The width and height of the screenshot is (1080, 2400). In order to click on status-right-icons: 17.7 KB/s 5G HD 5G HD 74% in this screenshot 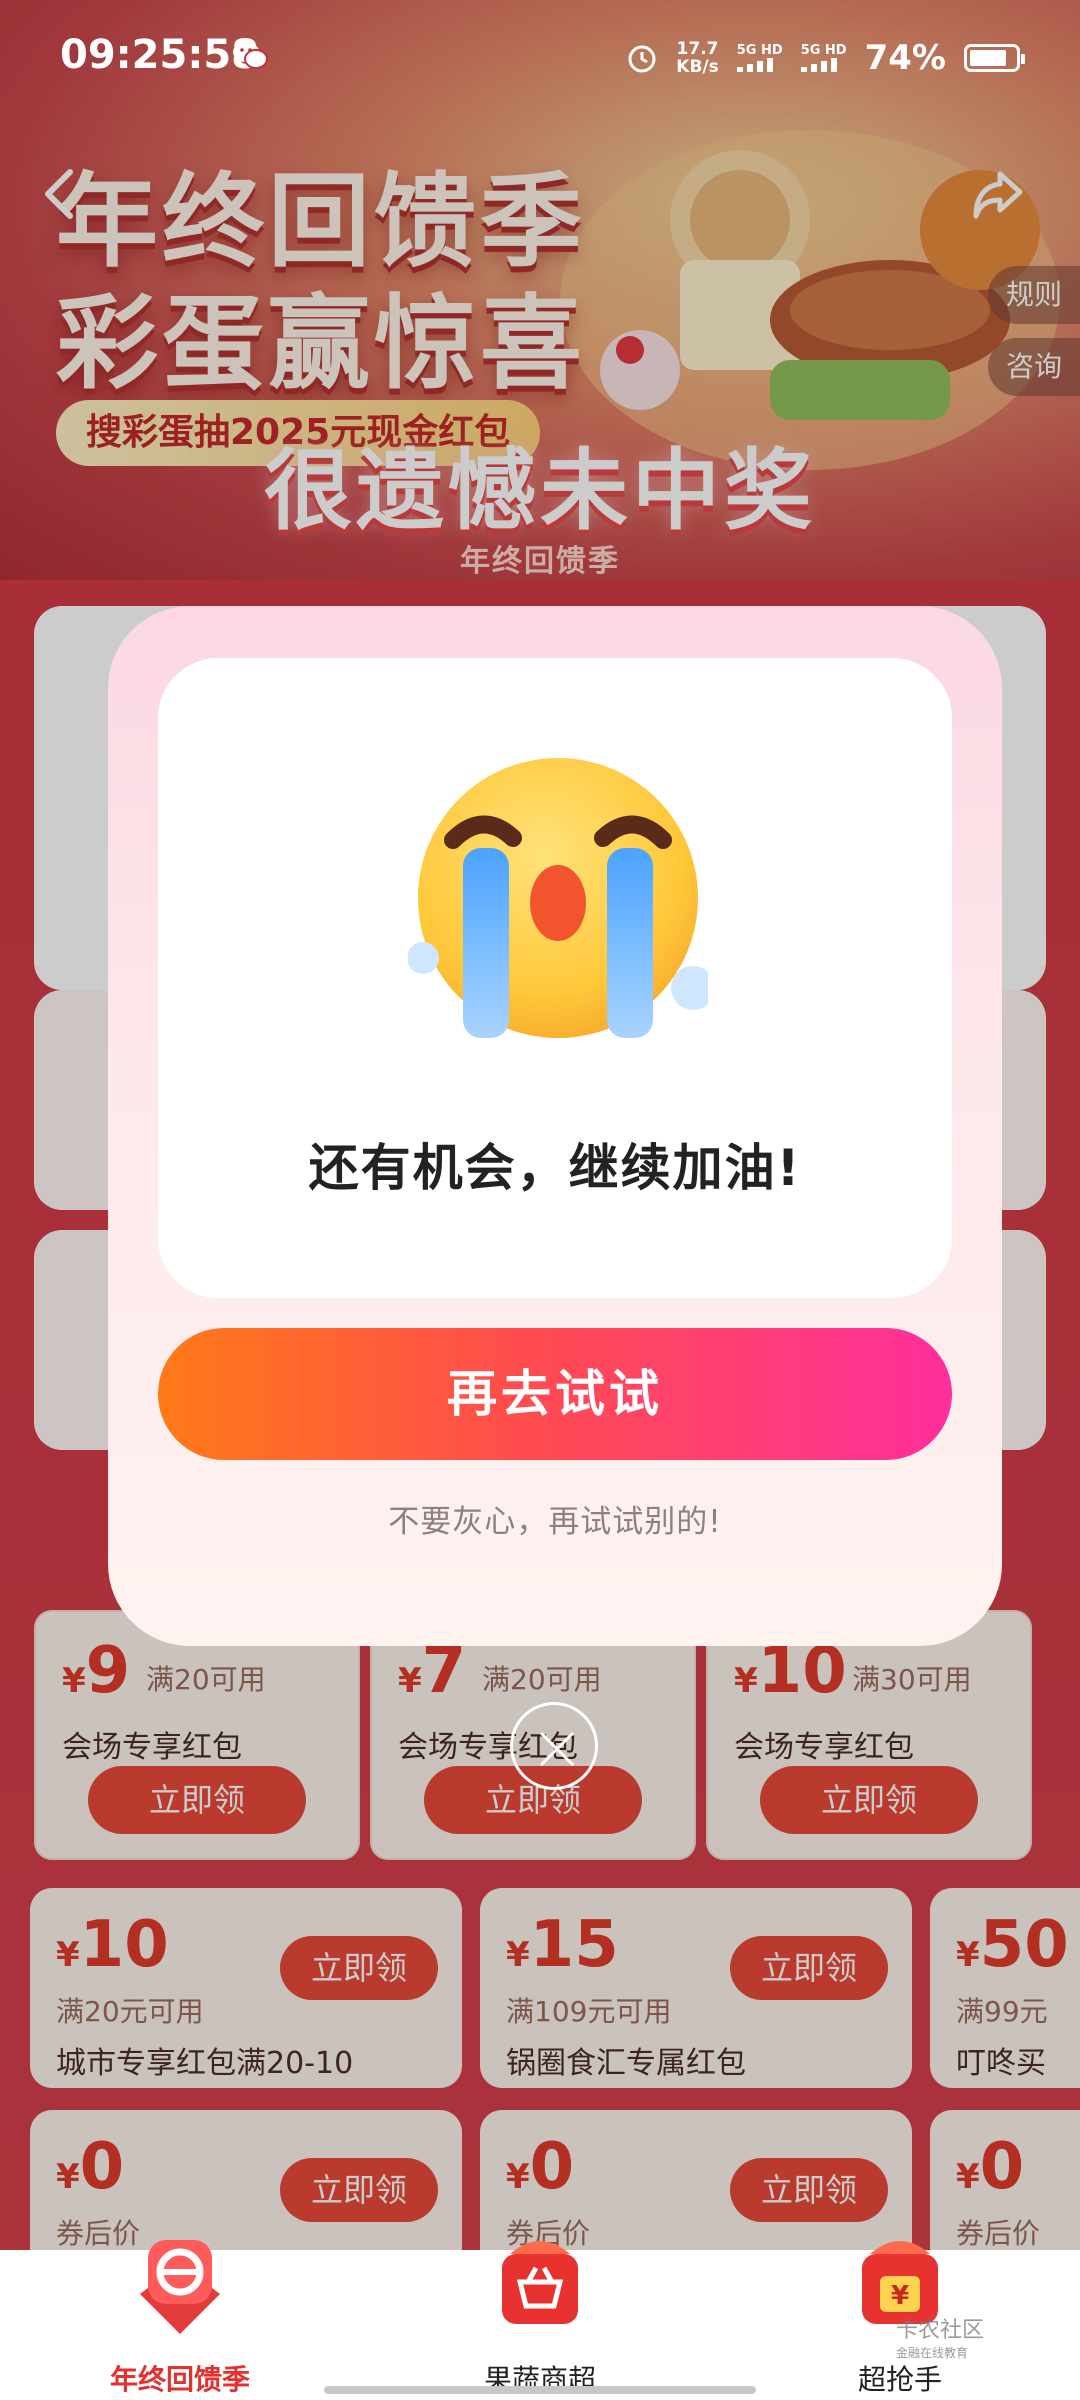, I will do `click(825, 58)`.